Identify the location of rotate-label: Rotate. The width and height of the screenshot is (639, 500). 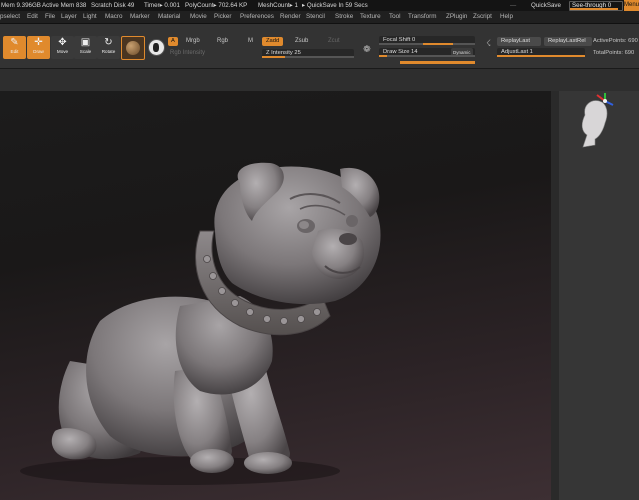
(108, 51).